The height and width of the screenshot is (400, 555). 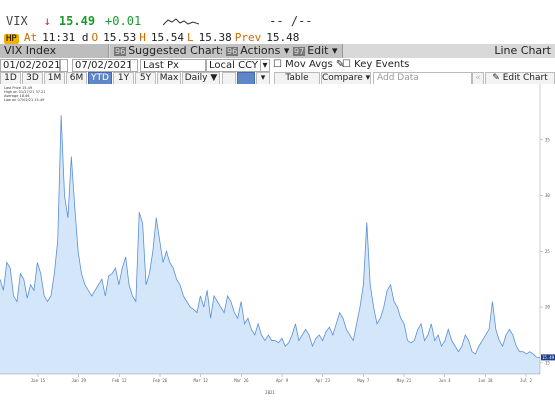 I want to click on open-label: O, so click(x=95, y=37).